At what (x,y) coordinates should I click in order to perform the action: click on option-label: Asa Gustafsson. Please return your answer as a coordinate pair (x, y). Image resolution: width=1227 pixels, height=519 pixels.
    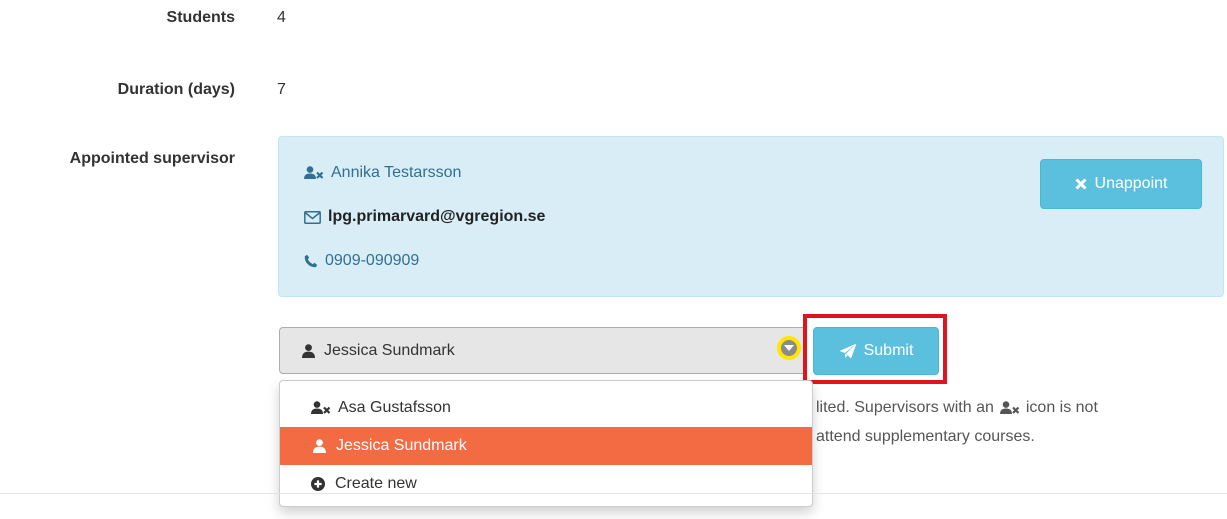
    Looking at the image, I should click on (394, 407).